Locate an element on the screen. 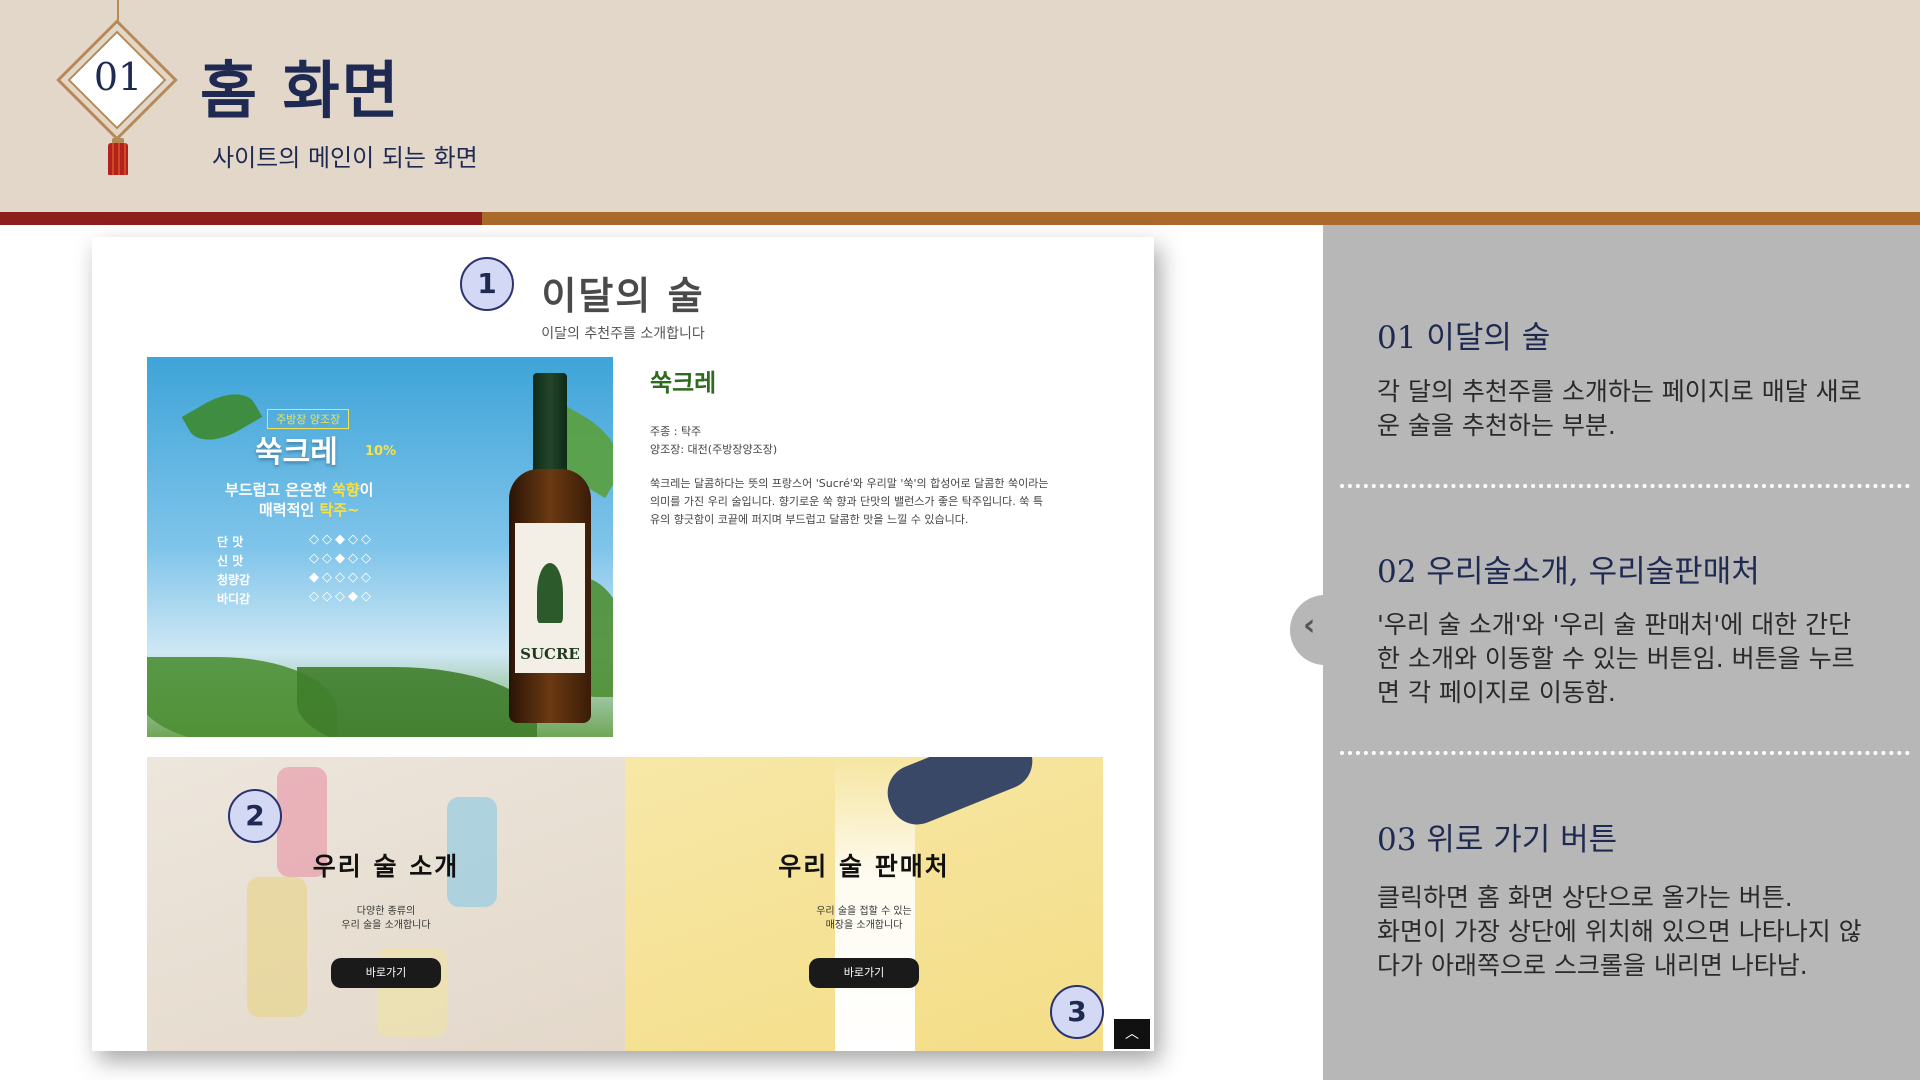 This screenshot has width=1920, height=1080. tassel-icon is located at coordinates (118, 159).